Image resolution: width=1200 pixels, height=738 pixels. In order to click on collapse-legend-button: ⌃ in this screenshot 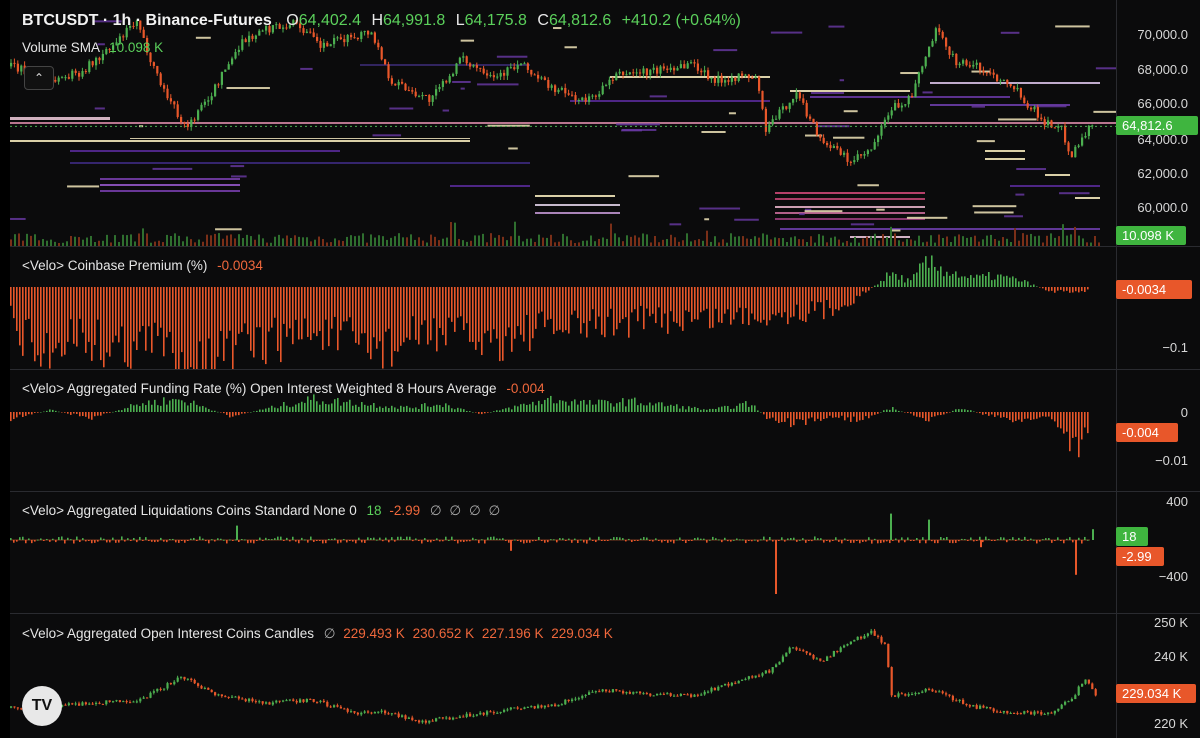, I will do `click(39, 78)`.